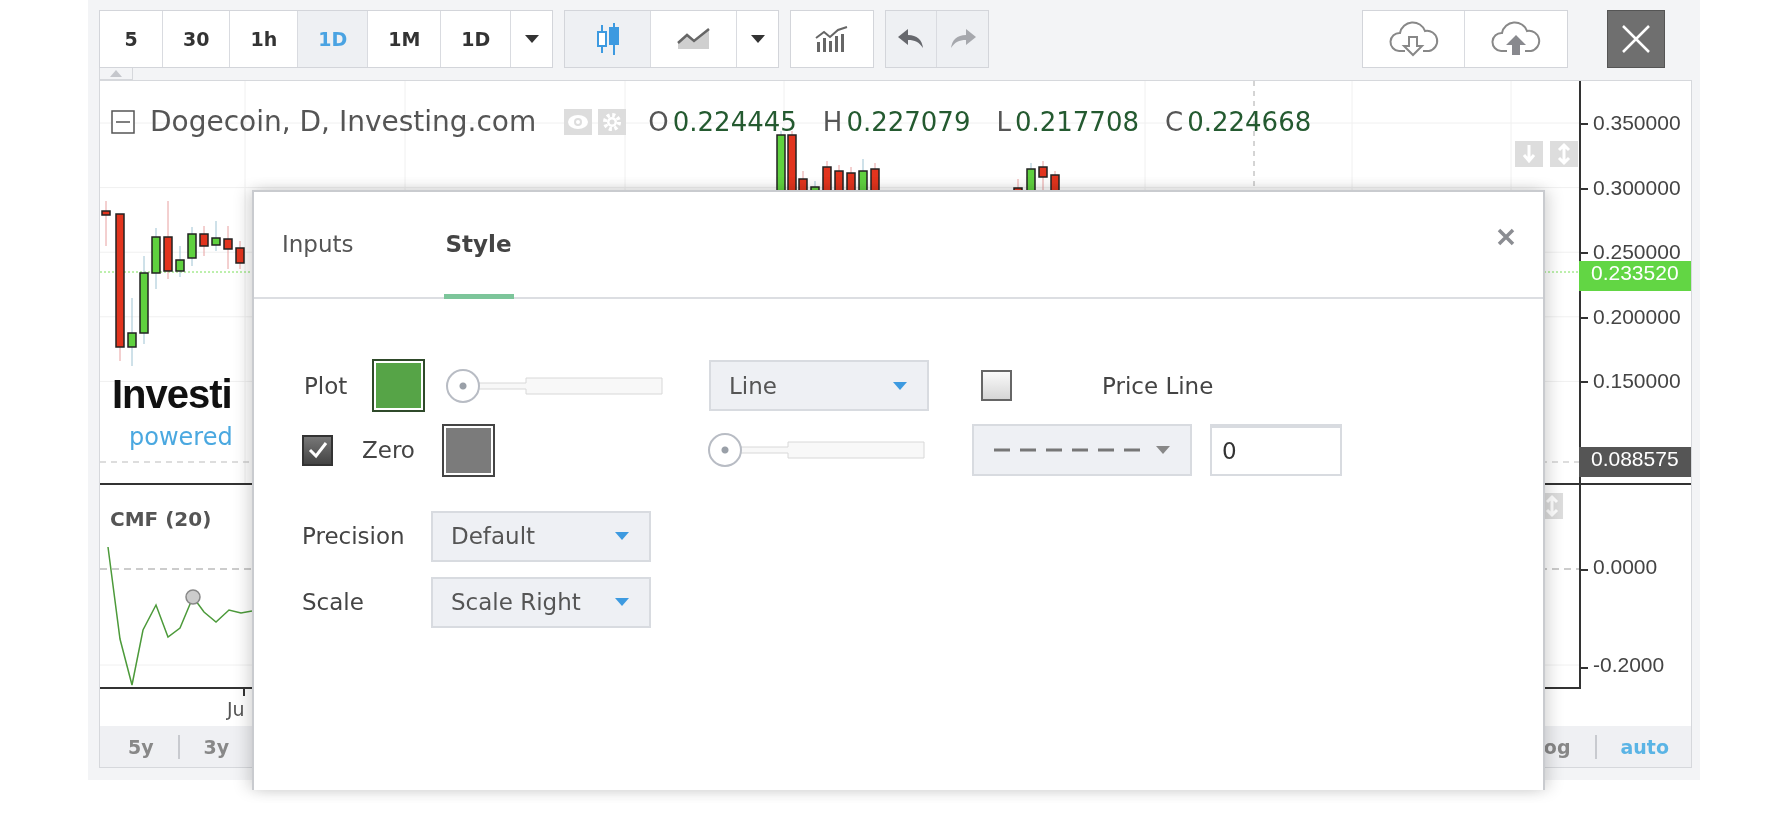 The width and height of the screenshot is (1792, 828). I want to click on ohlc-value: 0.224668, so click(1249, 121).